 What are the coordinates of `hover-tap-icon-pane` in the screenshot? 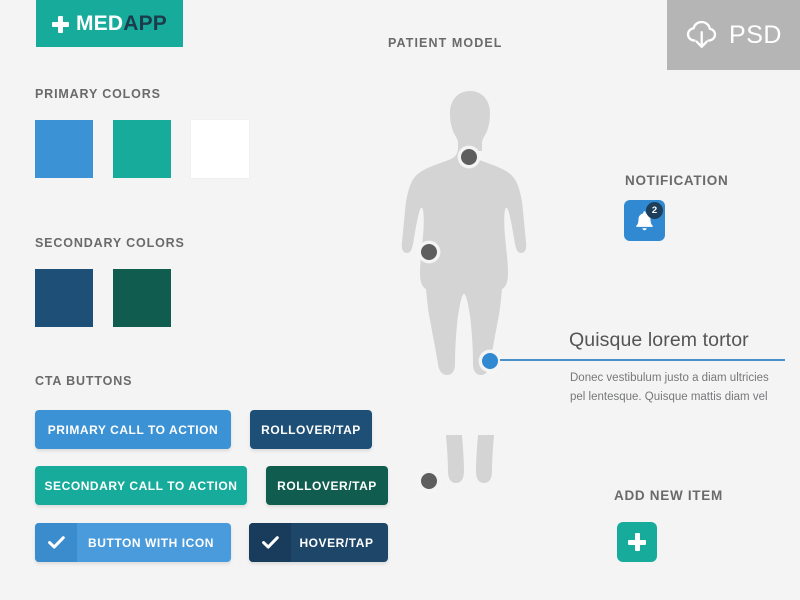 It's located at (270, 542).